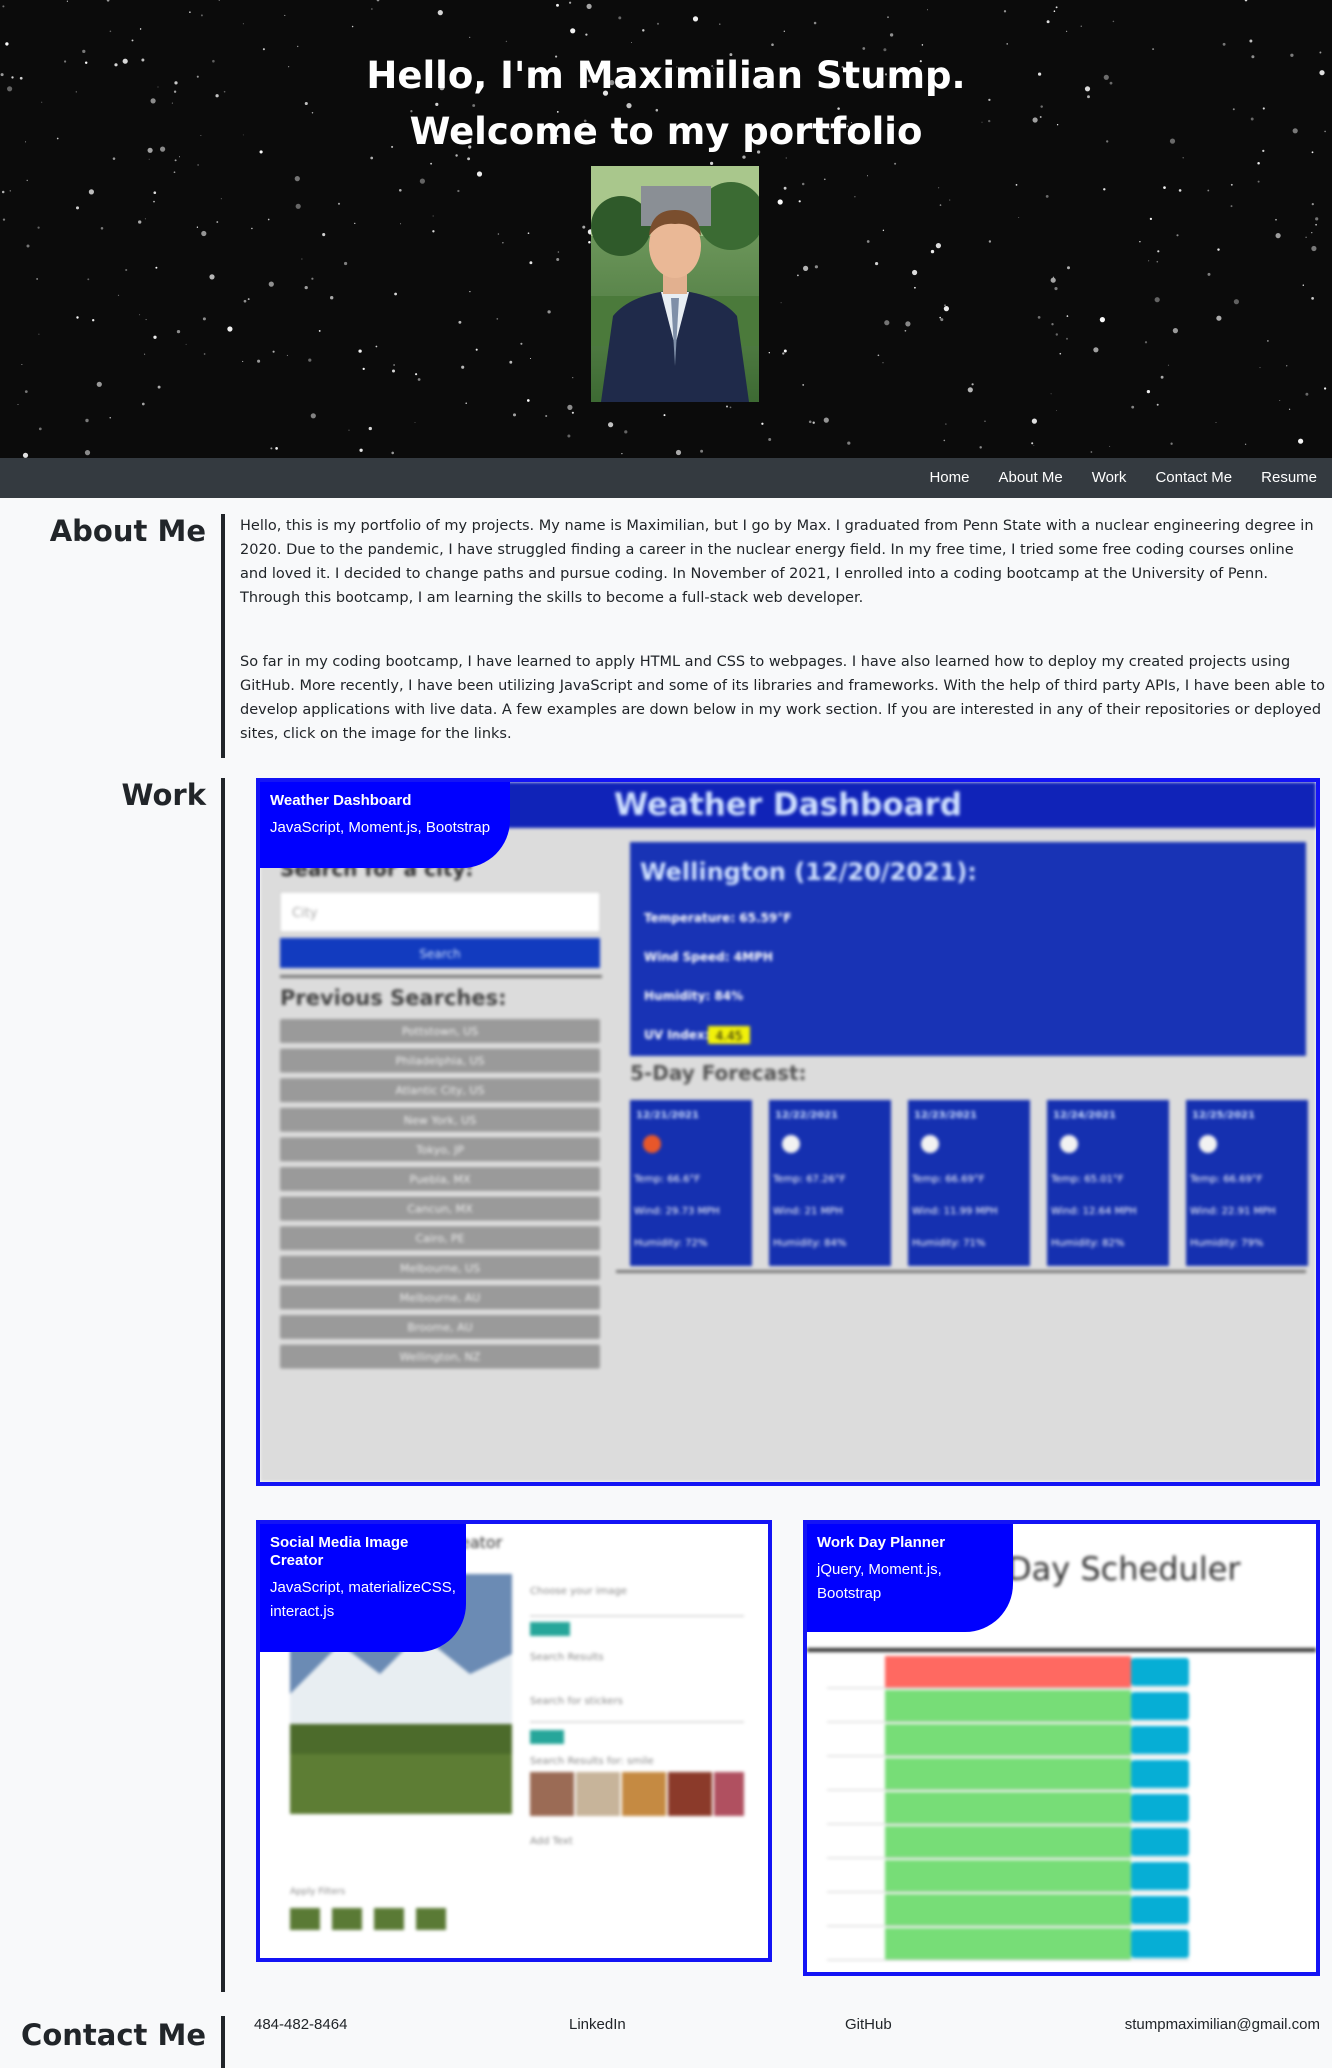  I want to click on previous-search-label: Pottstown, US, so click(440, 1031).